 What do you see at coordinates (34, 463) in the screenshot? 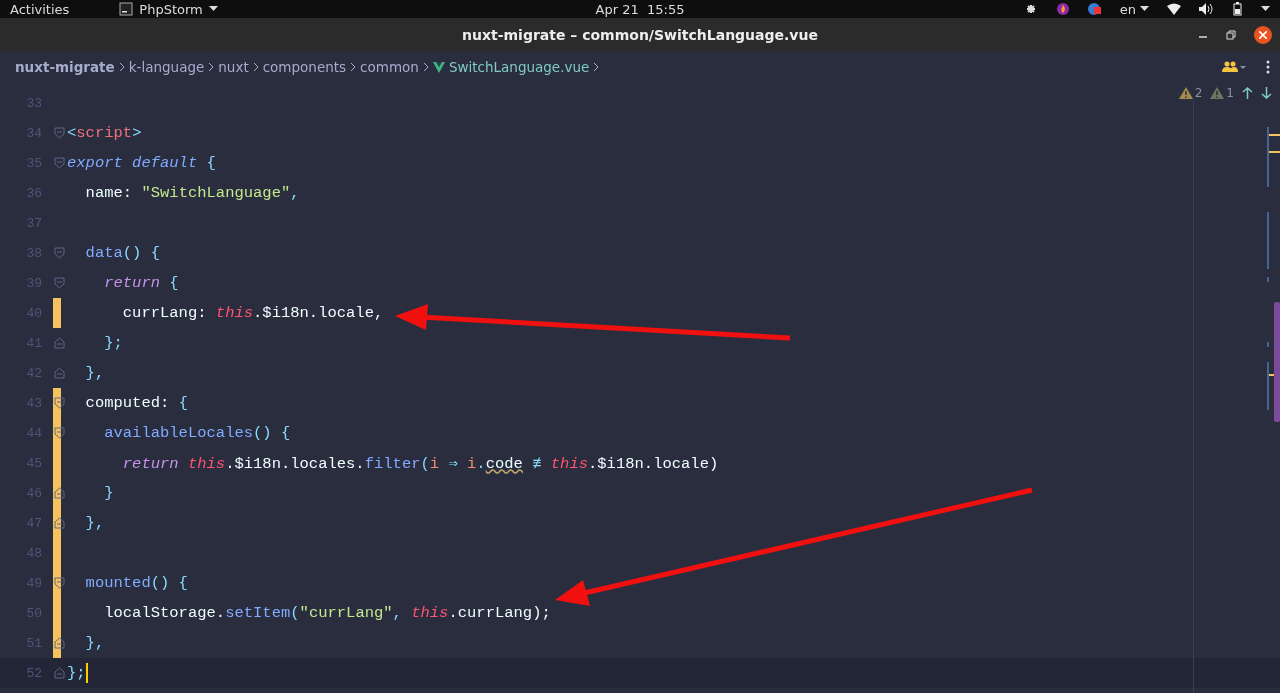
I see `line-number: 45` at bounding box center [34, 463].